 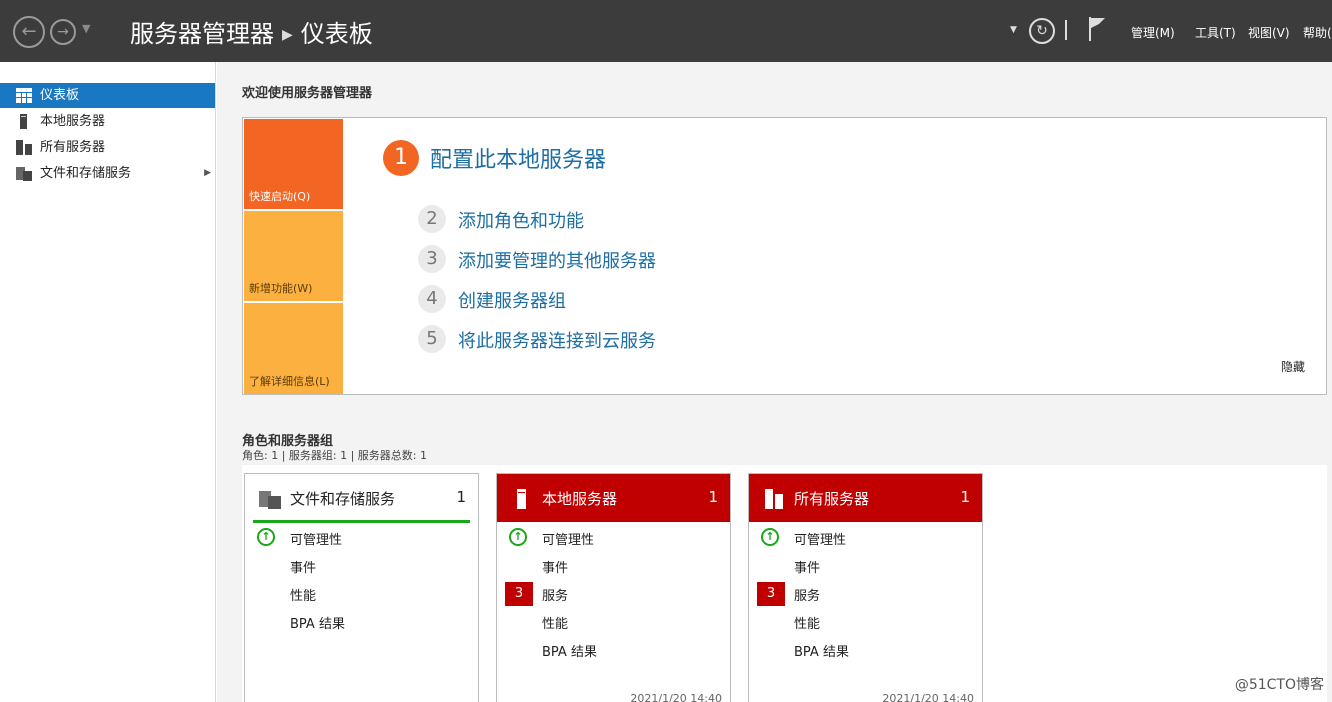 What do you see at coordinates (432, 219) in the screenshot?
I see `step-number-2: 2` at bounding box center [432, 219].